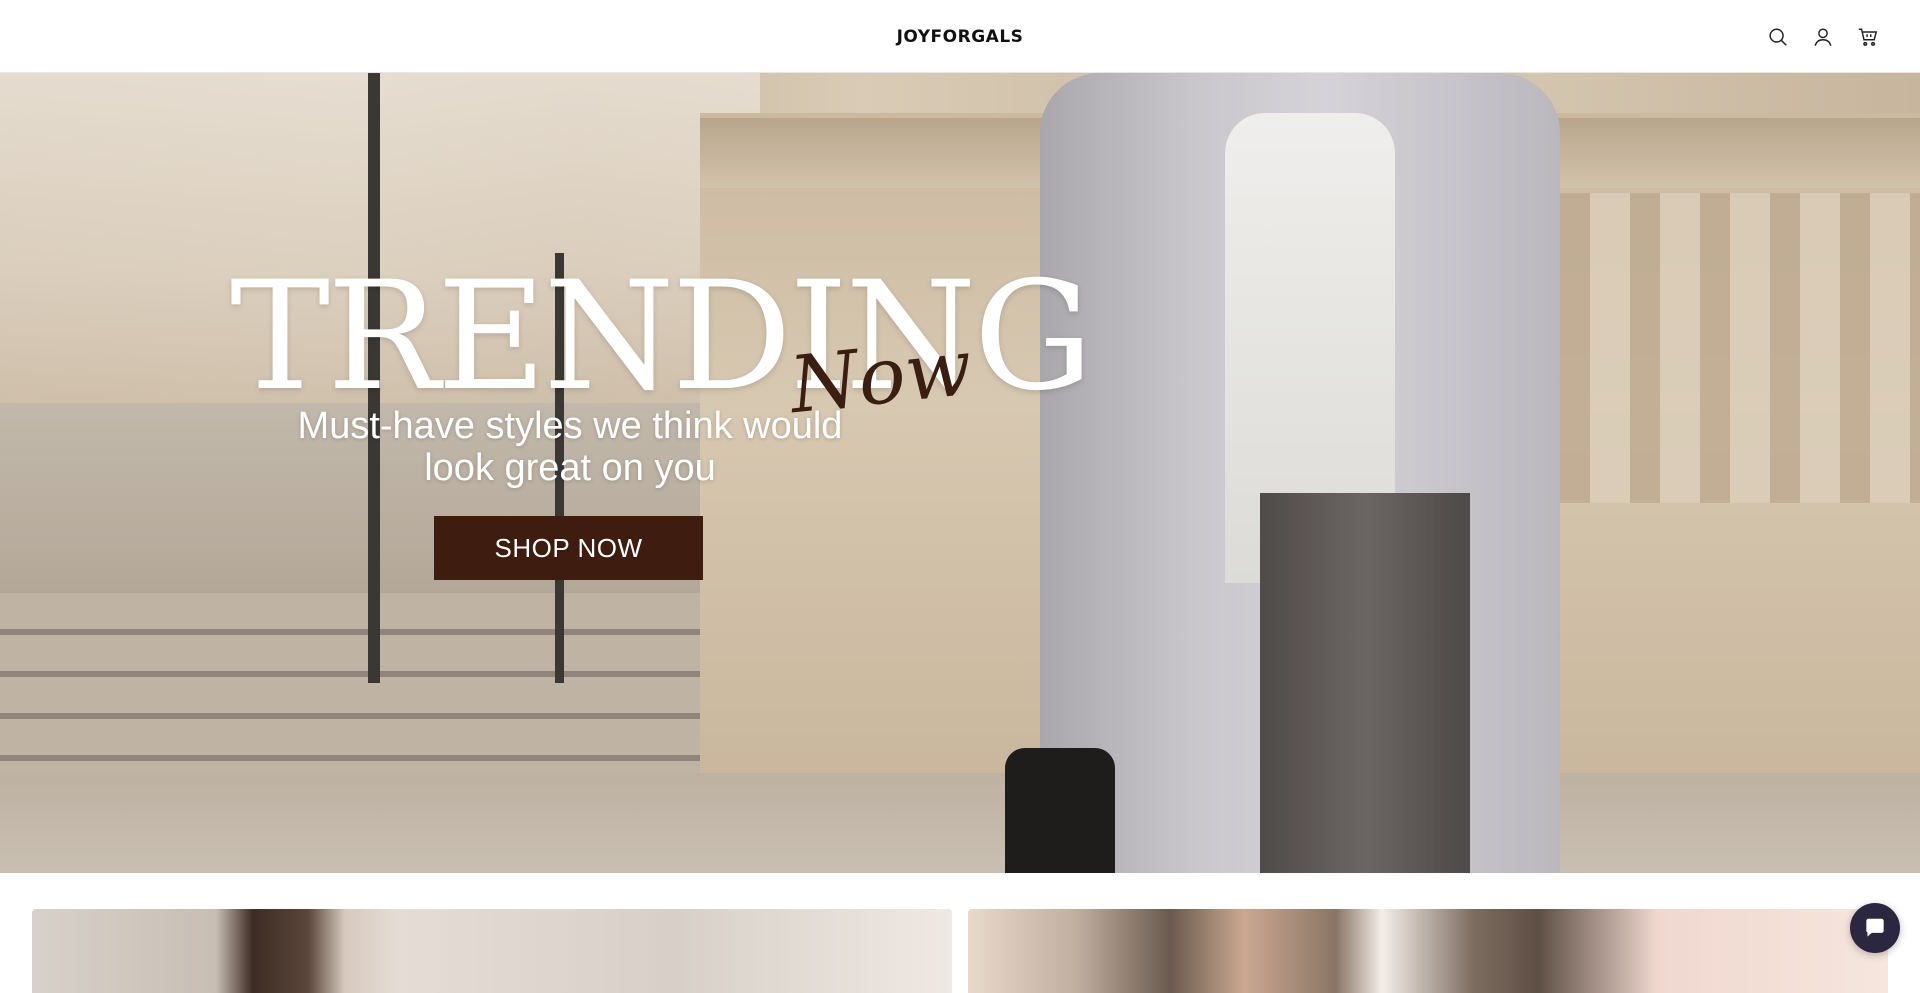 The height and width of the screenshot is (993, 1920). I want to click on site-logo: JOYFORGALS, so click(960, 36).